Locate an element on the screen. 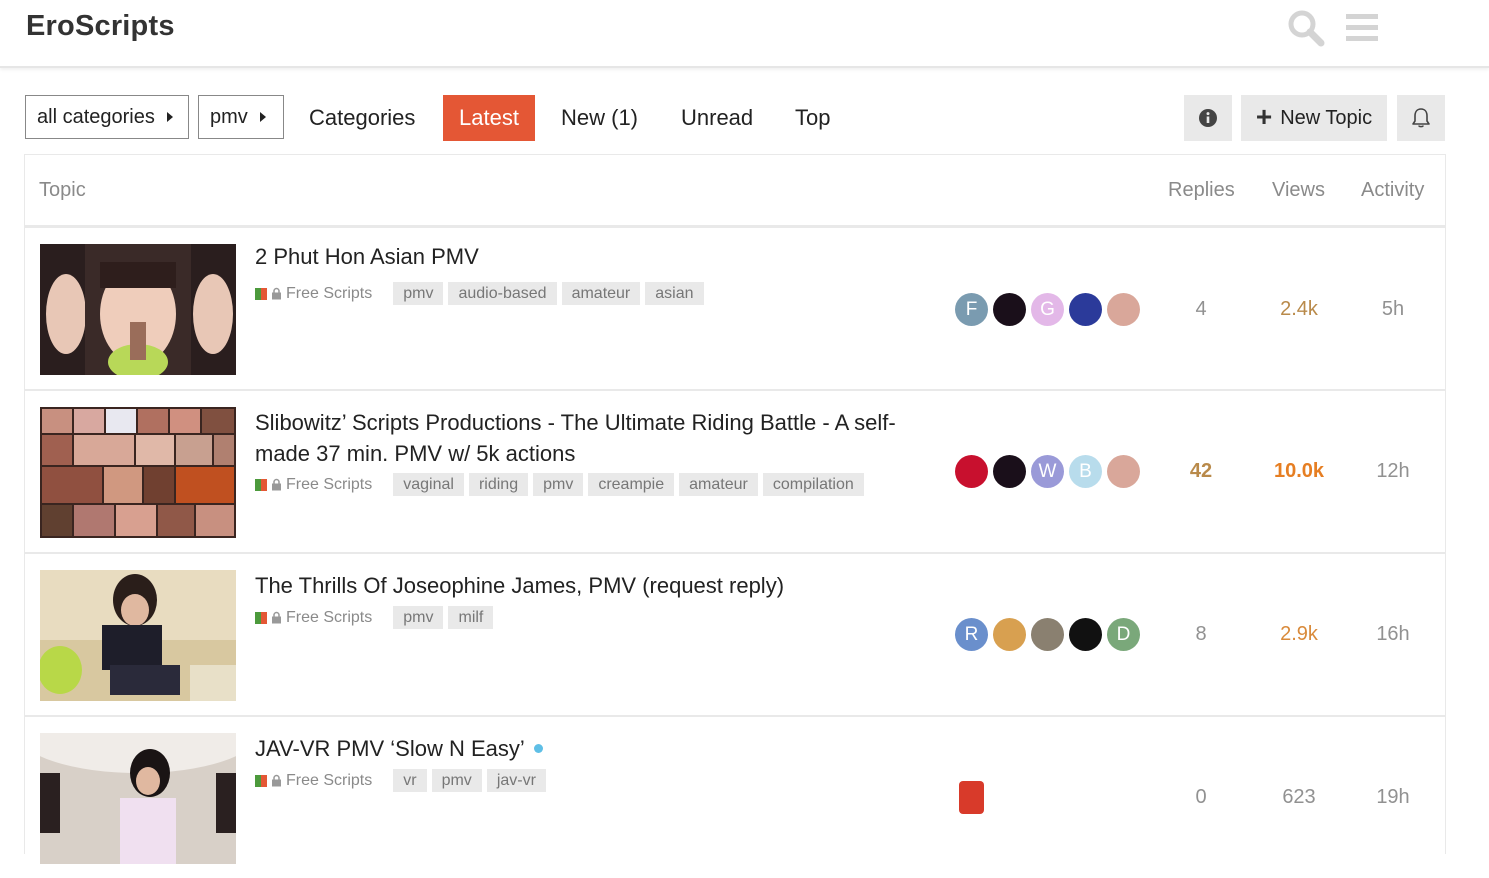 Image resolution: width=1489 pixels, height=878 pixels. header-views: Views is located at coordinates (1298, 190).